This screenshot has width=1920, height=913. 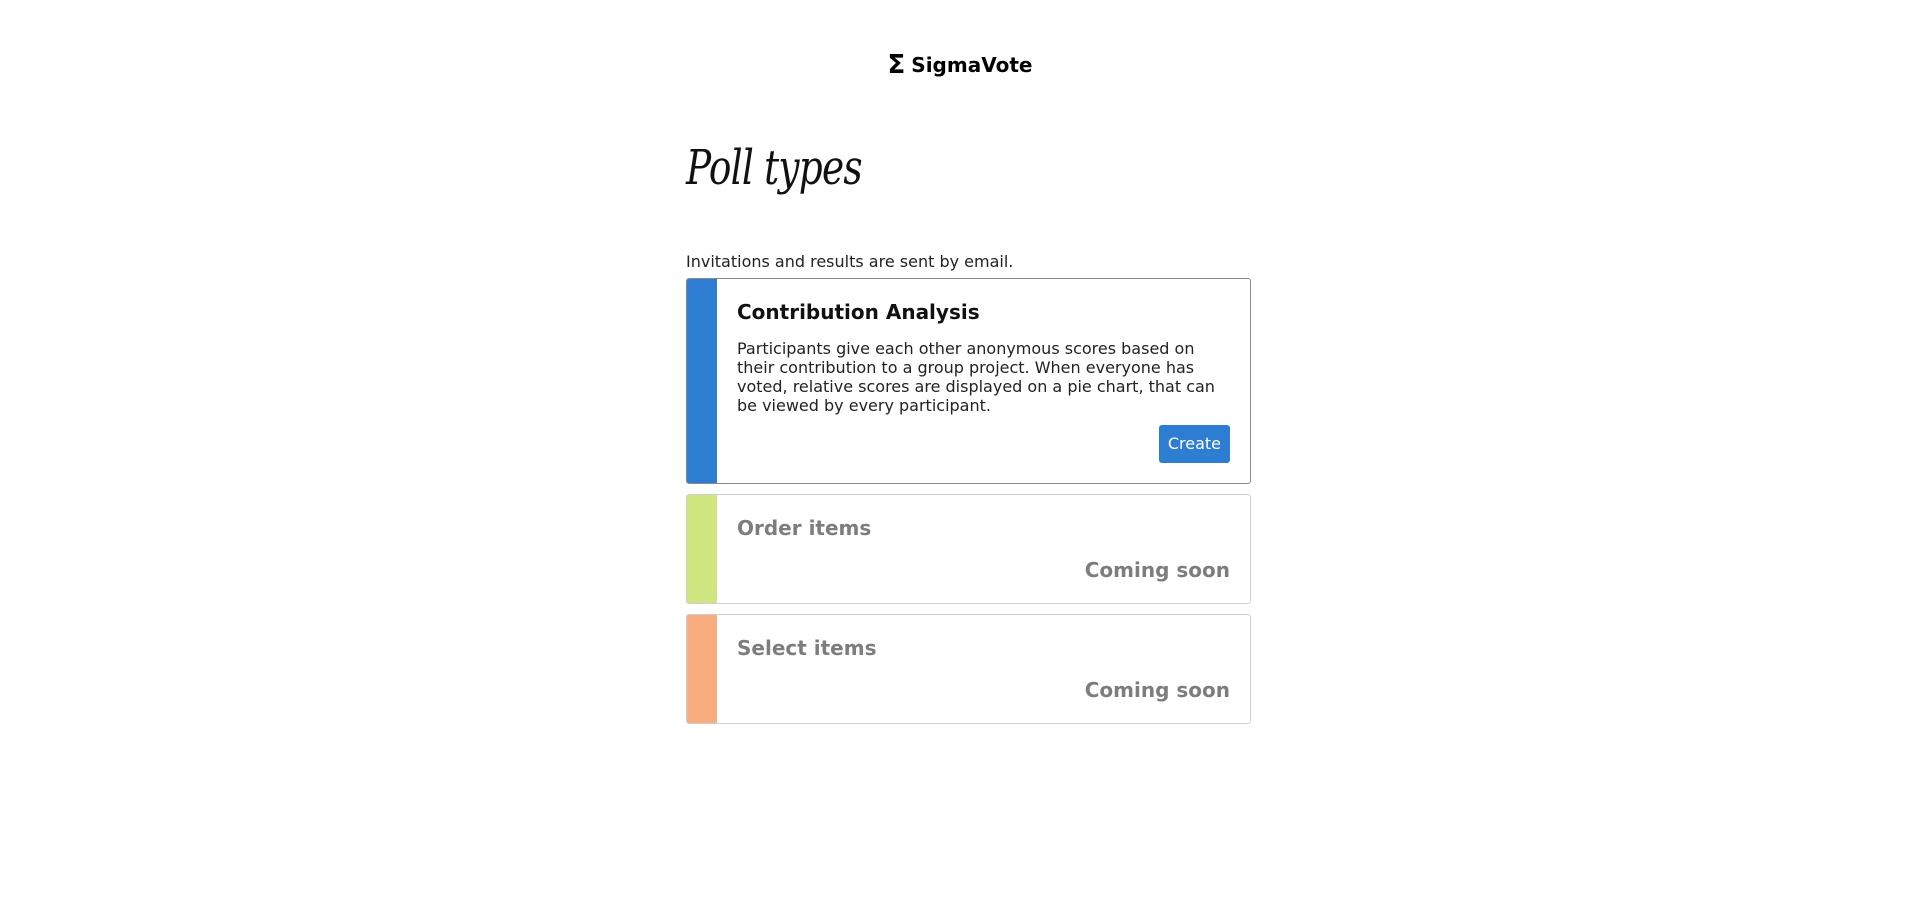 What do you see at coordinates (896, 65) in the screenshot?
I see `sigma-icon: Σ` at bounding box center [896, 65].